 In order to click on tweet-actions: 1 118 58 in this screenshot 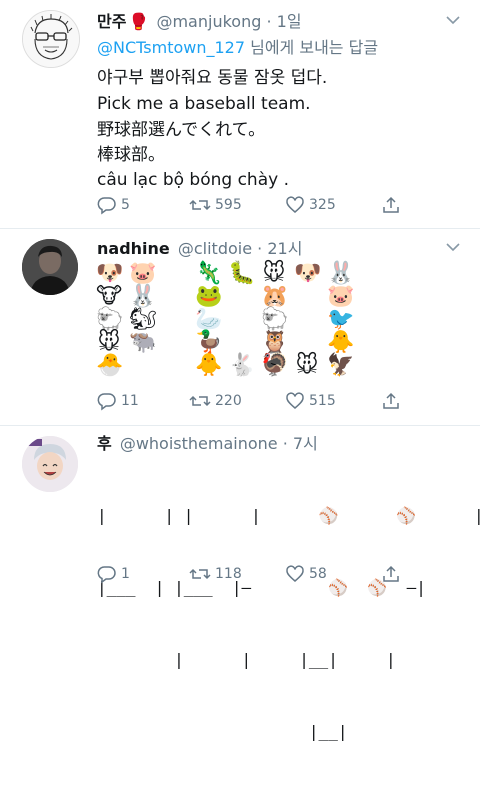, I will do `click(257, 576)`.